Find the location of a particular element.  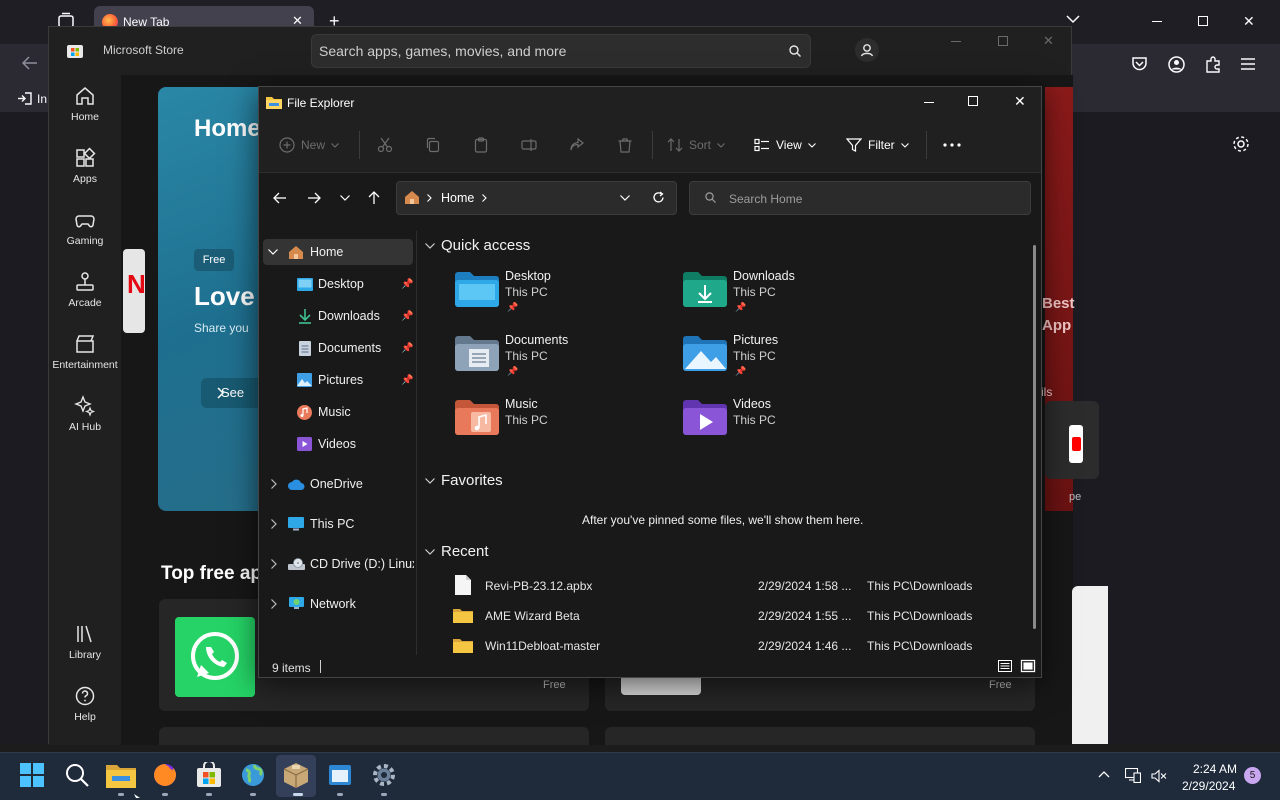

address-bar is located at coordinates (536, 198).